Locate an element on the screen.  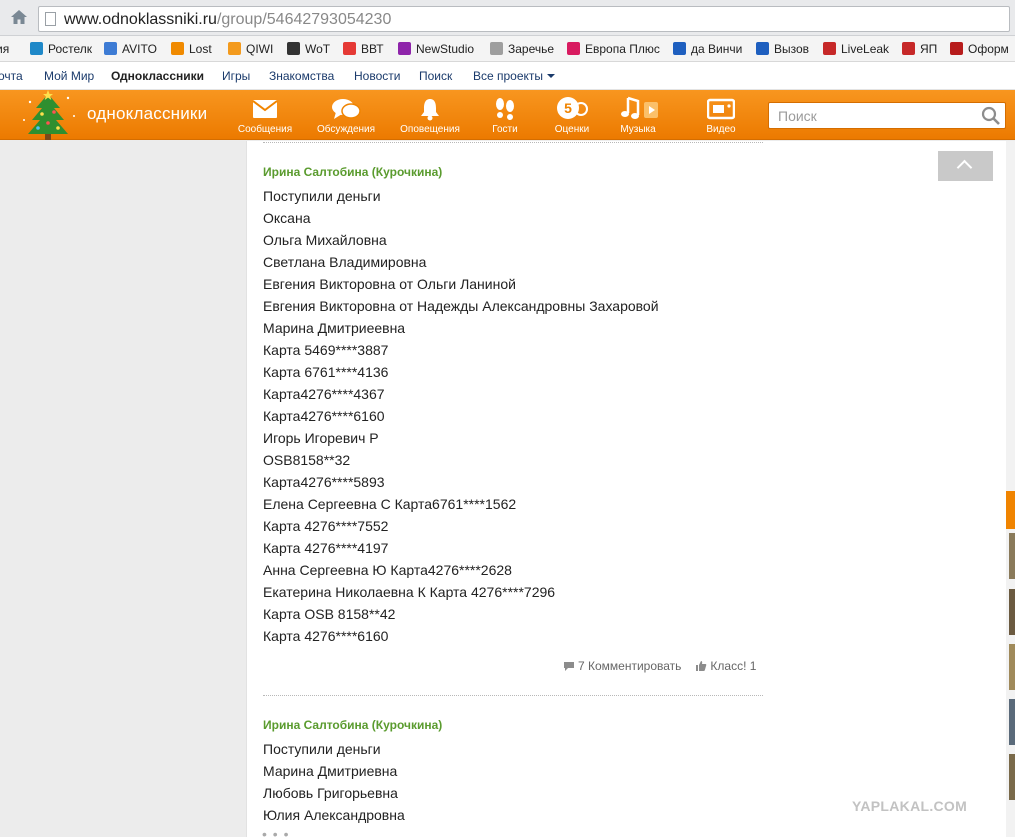
klass-link: Класс! 1 is located at coordinates (725, 666).